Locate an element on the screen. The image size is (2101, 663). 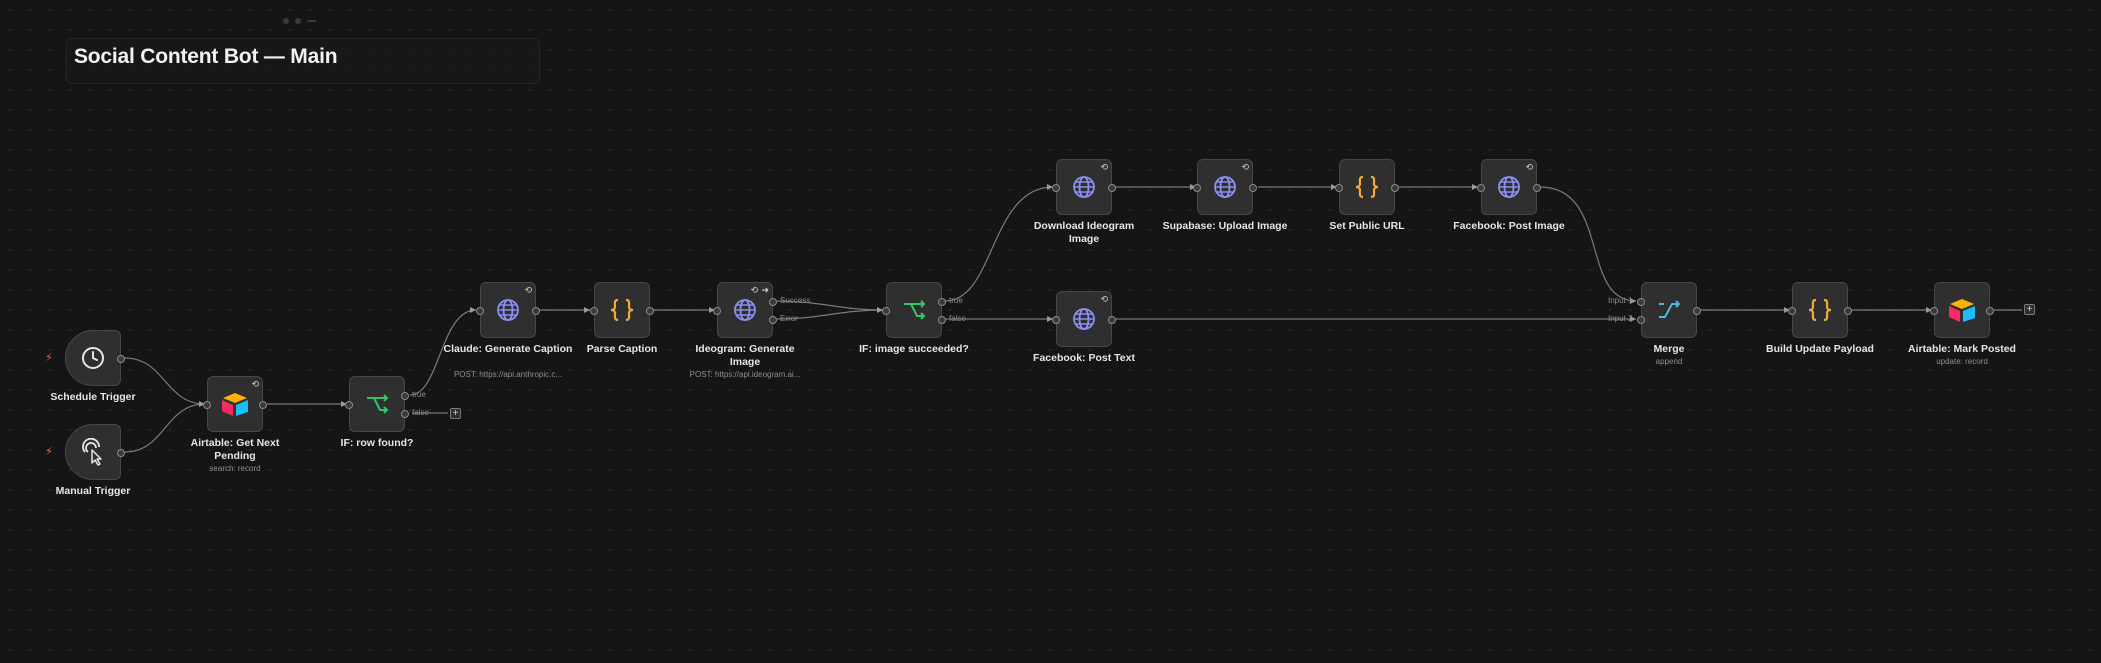
node-parse-caption is located at coordinates (622, 310).